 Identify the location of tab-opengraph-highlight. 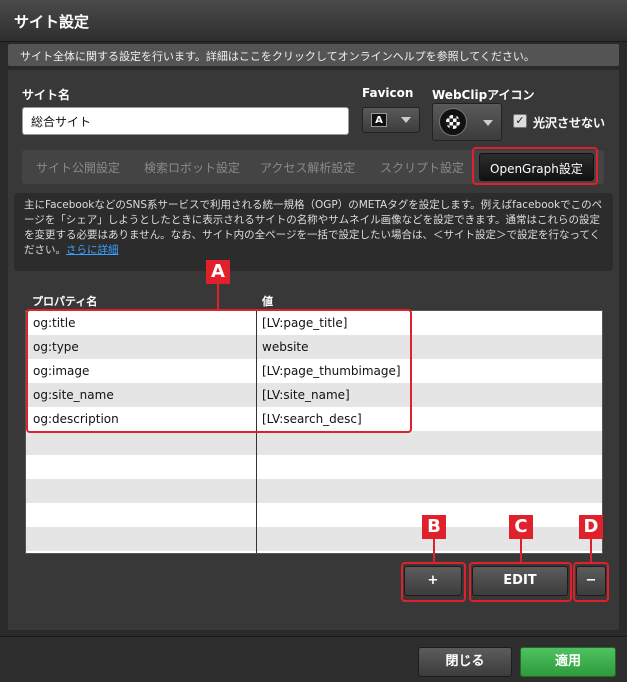
(535, 166).